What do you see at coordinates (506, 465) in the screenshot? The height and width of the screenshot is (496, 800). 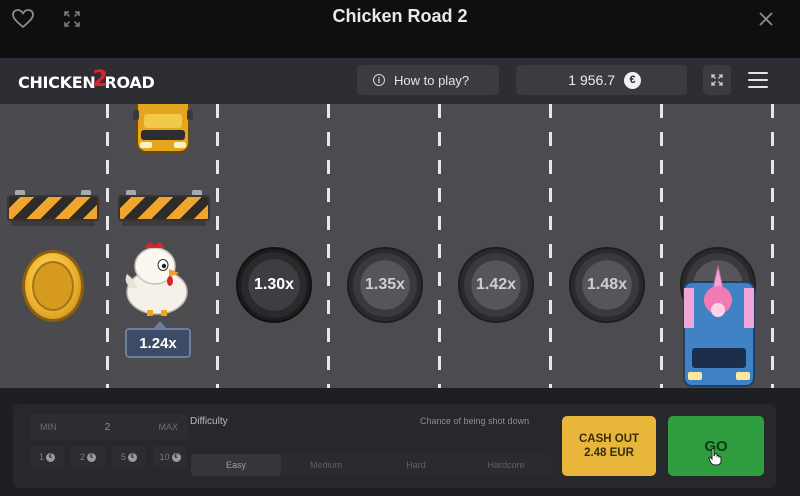 I see `tab-hardcore: Hardcore` at bounding box center [506, 465].